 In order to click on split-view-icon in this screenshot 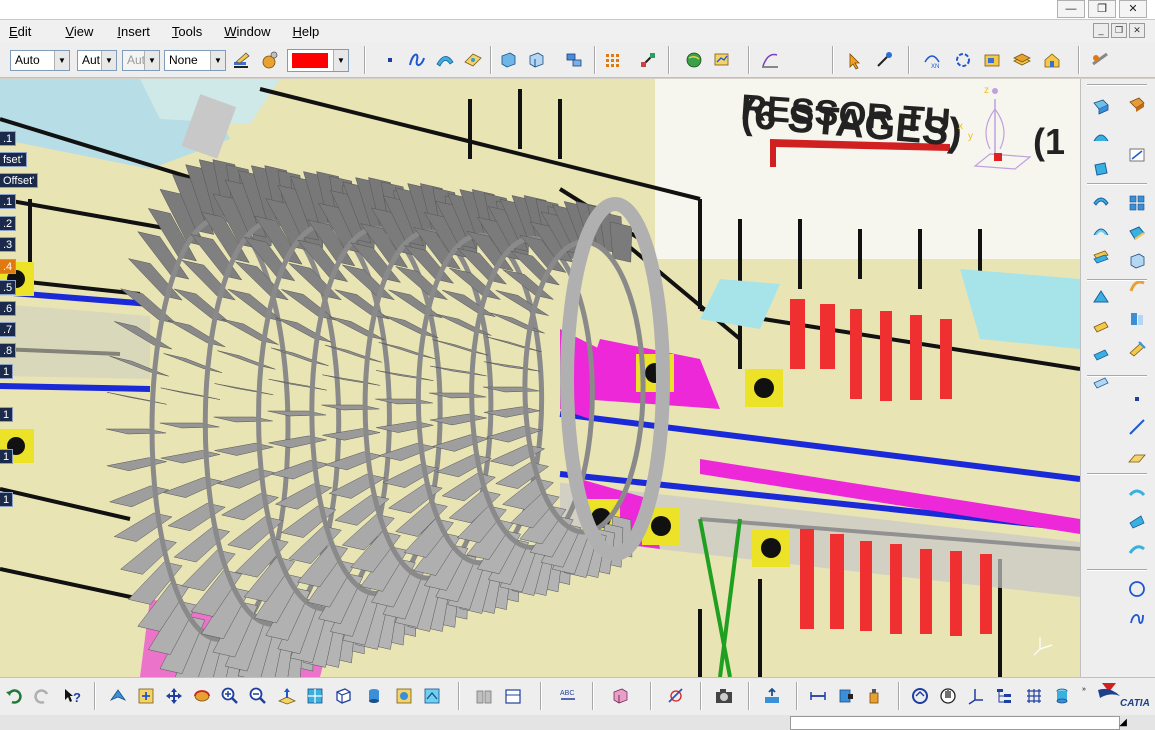, I will do `click(484, 696)`.